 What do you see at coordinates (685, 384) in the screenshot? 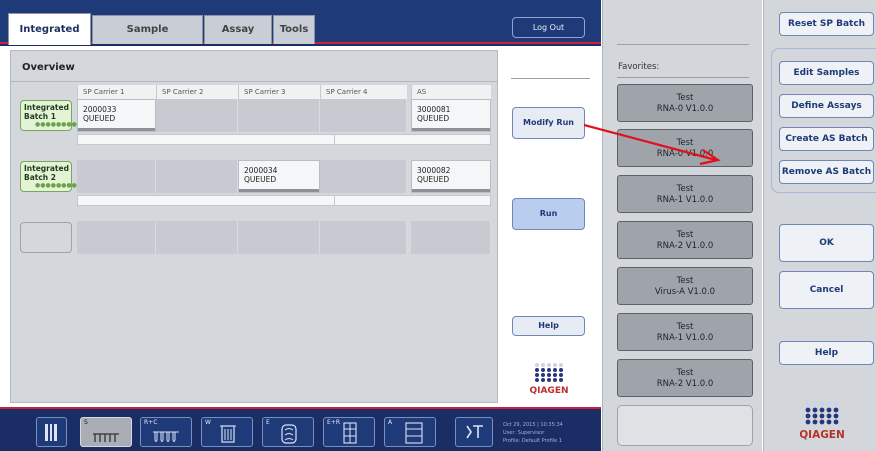
I see `favorite-line2: RNA-2 V1.0.0` at bounding box center [685, 384].